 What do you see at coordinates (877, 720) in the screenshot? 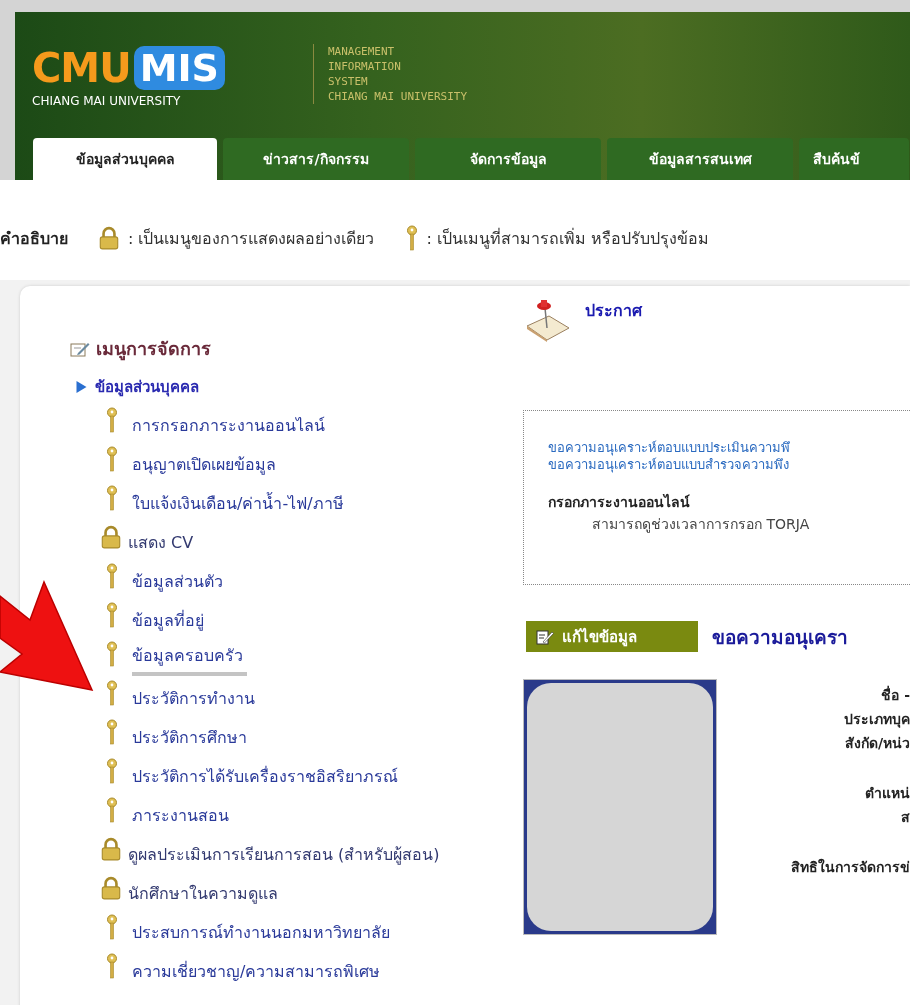
I see `field-label: ประเภทบุค` at bounding box center [877, 720].